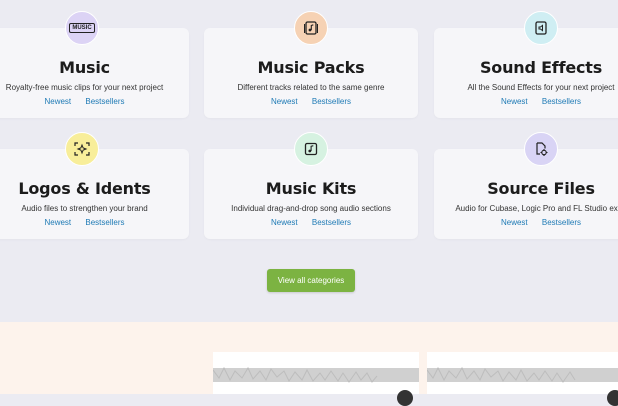 This screenshot has width=618, height=406. I want to click on category-title: Logos & Idents, so click(84, 188).